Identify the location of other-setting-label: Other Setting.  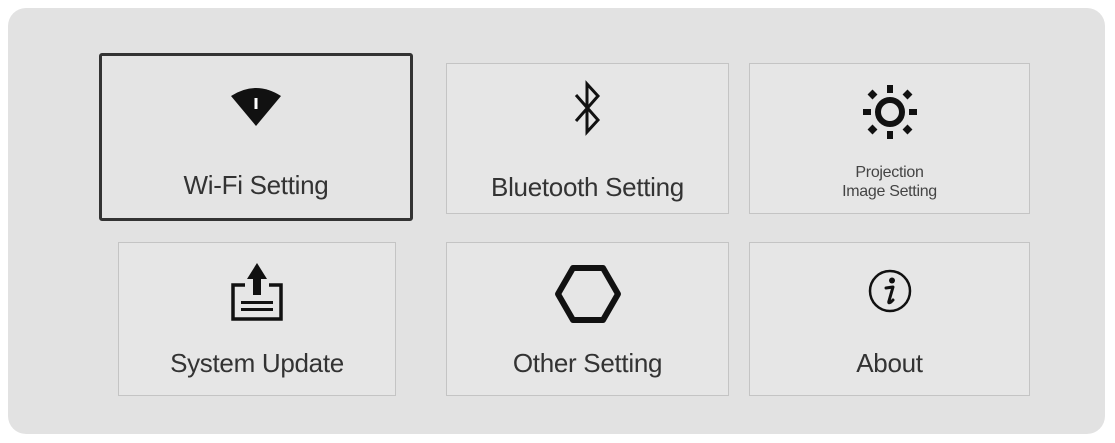
(587, 363).